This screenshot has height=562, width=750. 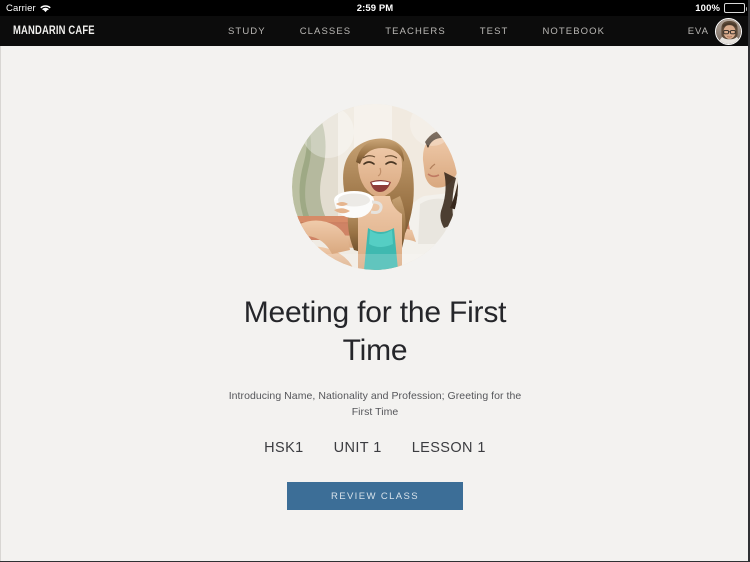 I want to click on main-nav: STUDY CLASSES TEACHERS TEST NOTEBOOK, so click(x=425, y=31).